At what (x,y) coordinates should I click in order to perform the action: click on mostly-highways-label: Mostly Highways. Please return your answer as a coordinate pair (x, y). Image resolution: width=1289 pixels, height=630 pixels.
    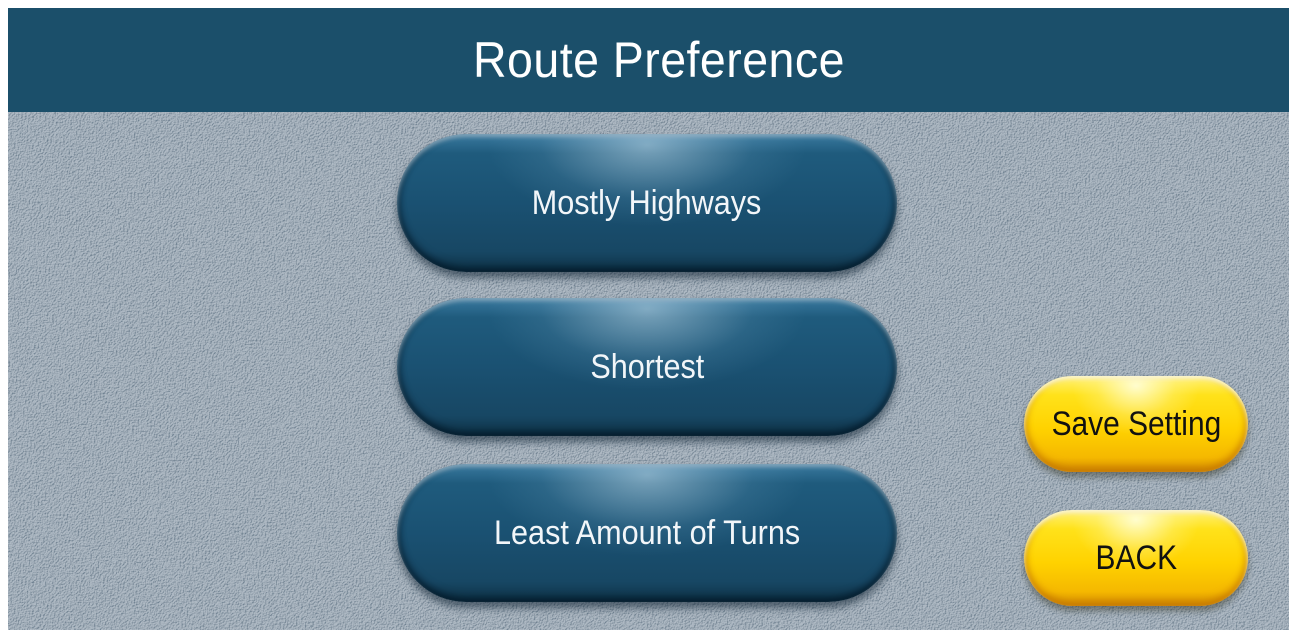
    Looking at the image, I should click on (647, 202).